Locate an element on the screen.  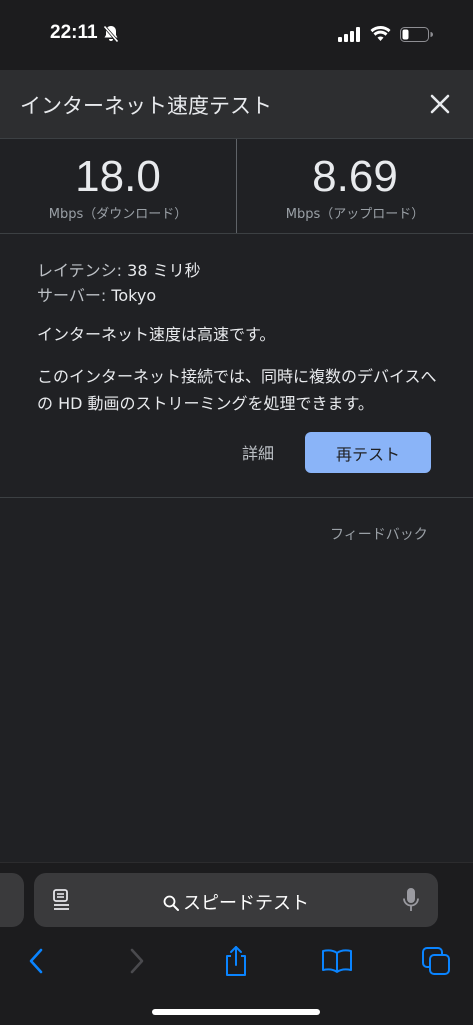
cellular-signal-icon is located at coordinates (350, 36).